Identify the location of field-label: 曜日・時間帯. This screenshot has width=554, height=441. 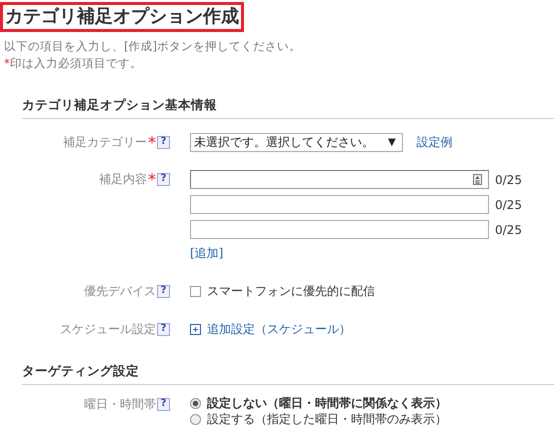
(120, 404).